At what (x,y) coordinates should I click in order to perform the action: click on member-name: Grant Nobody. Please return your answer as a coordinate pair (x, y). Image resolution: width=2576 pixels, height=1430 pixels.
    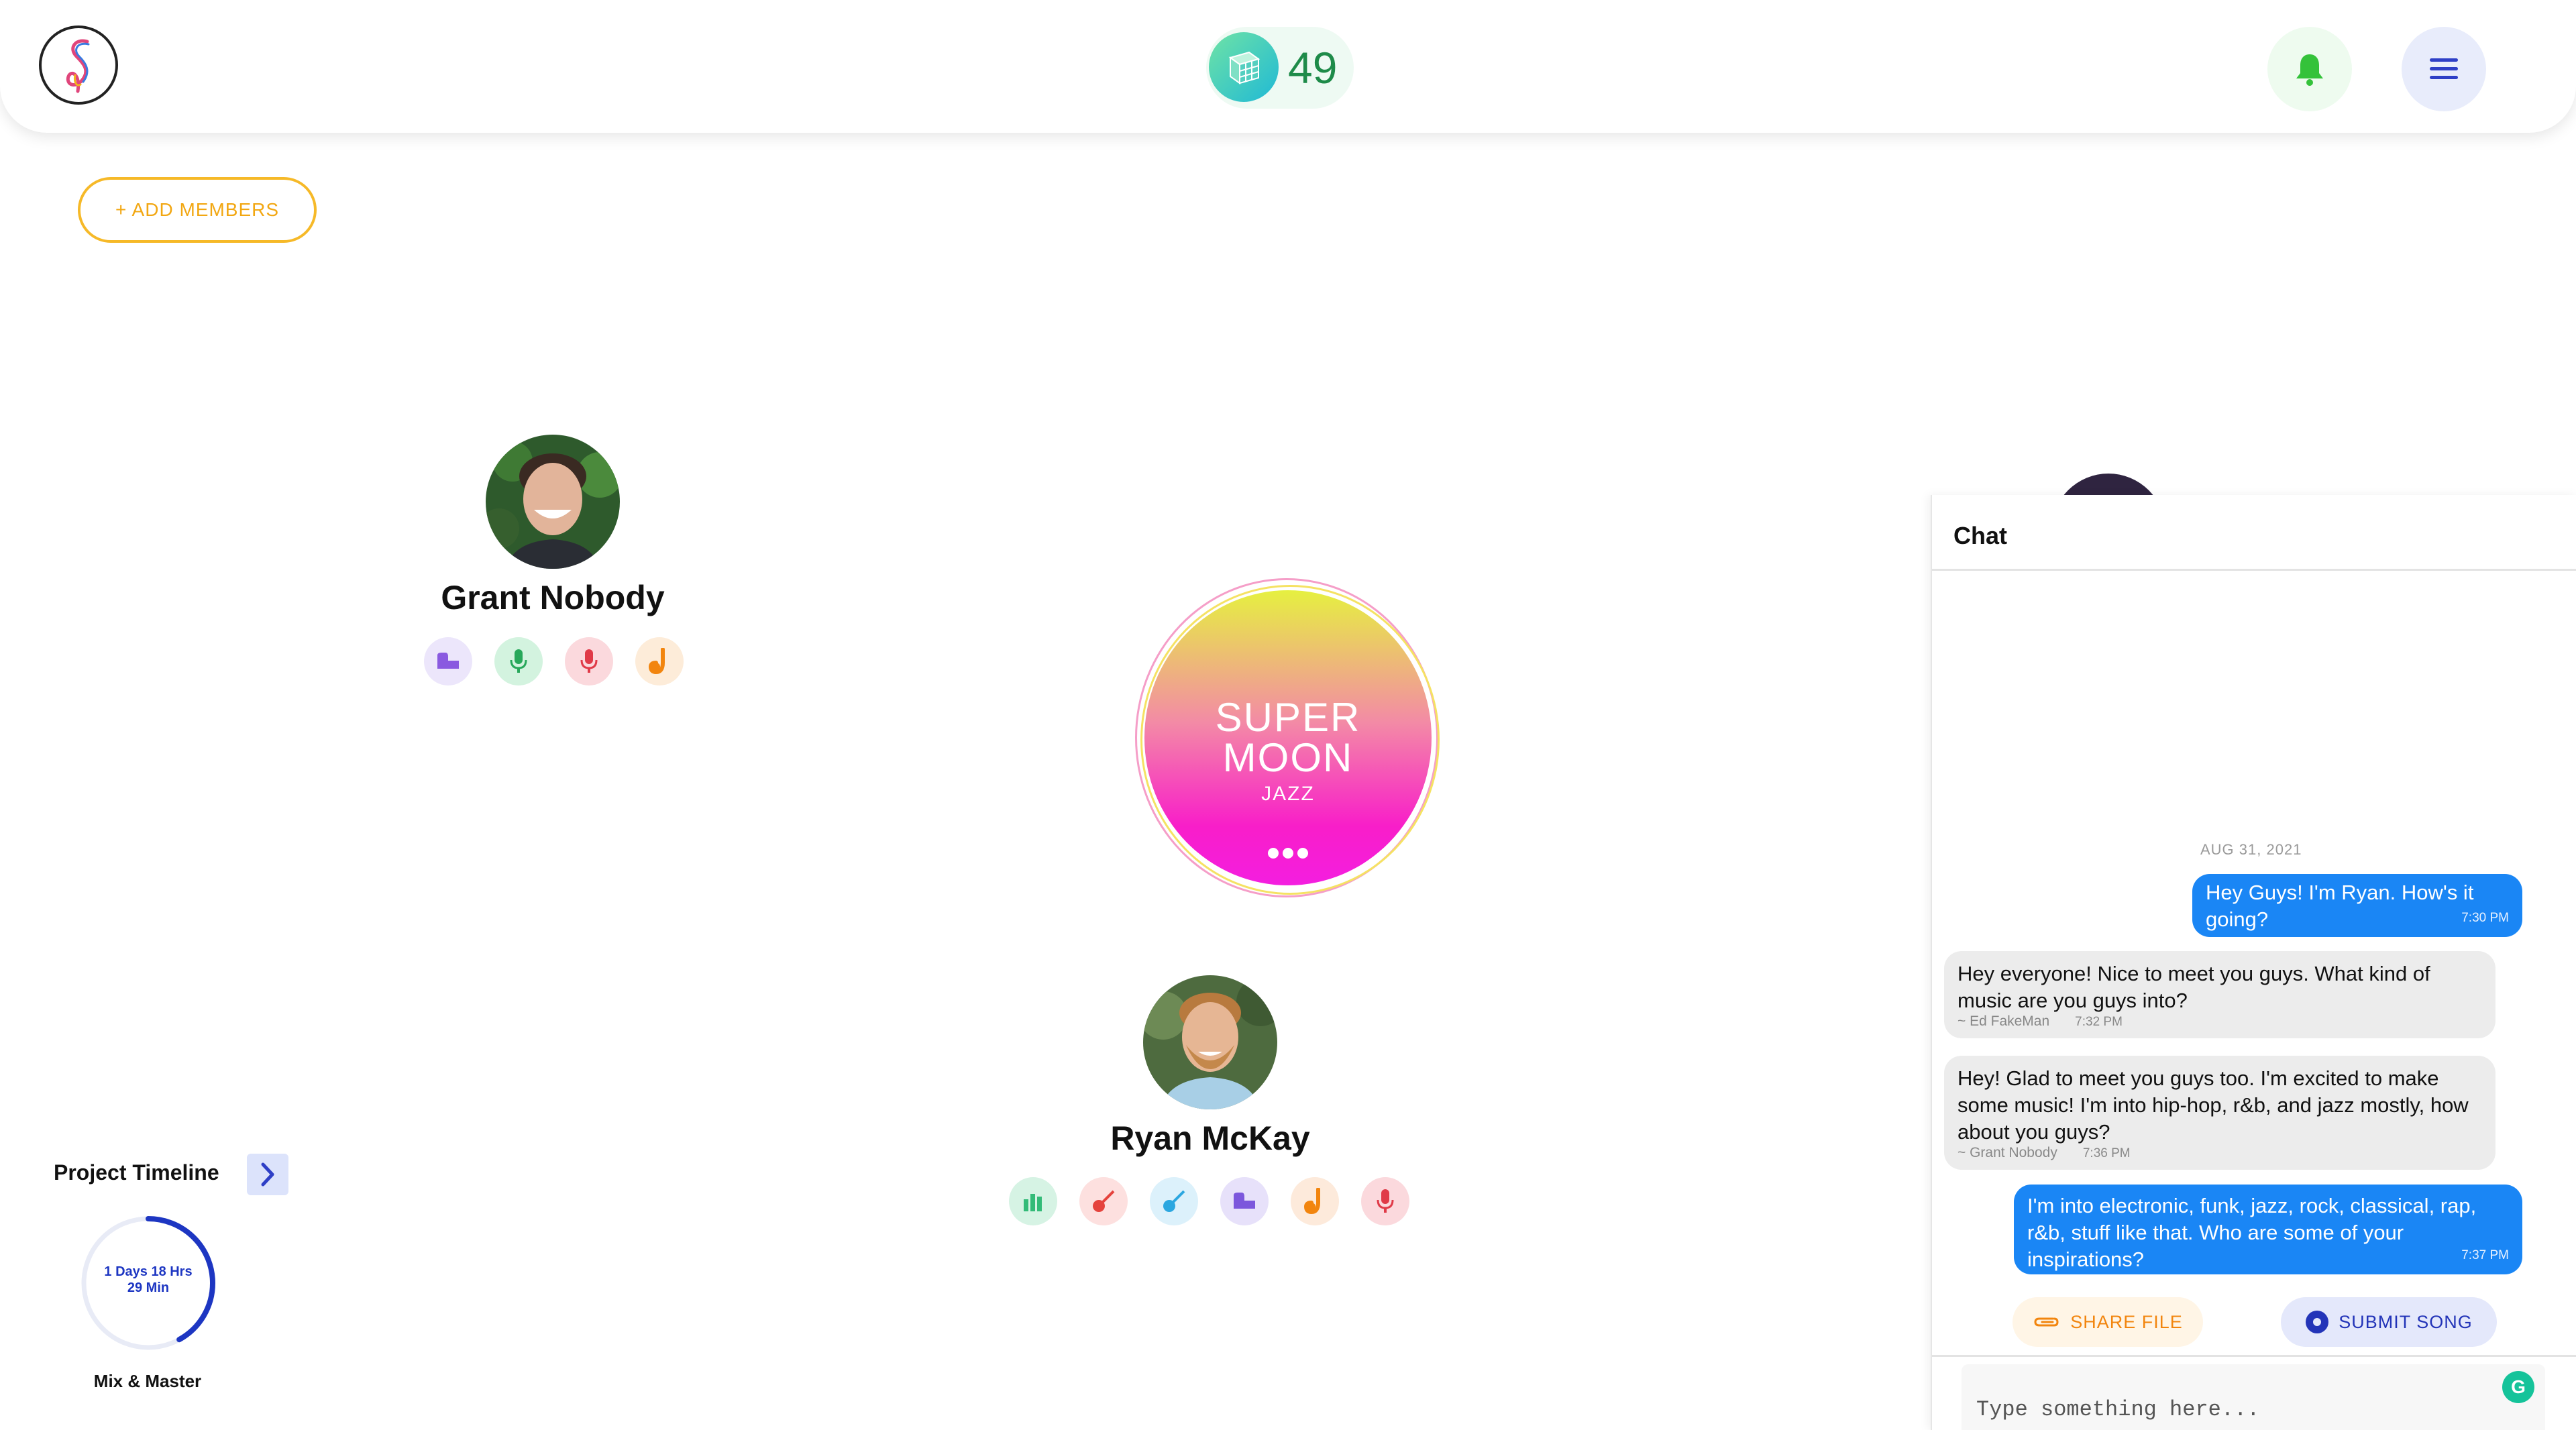
    Looking at the image, I should click on (552, 598).